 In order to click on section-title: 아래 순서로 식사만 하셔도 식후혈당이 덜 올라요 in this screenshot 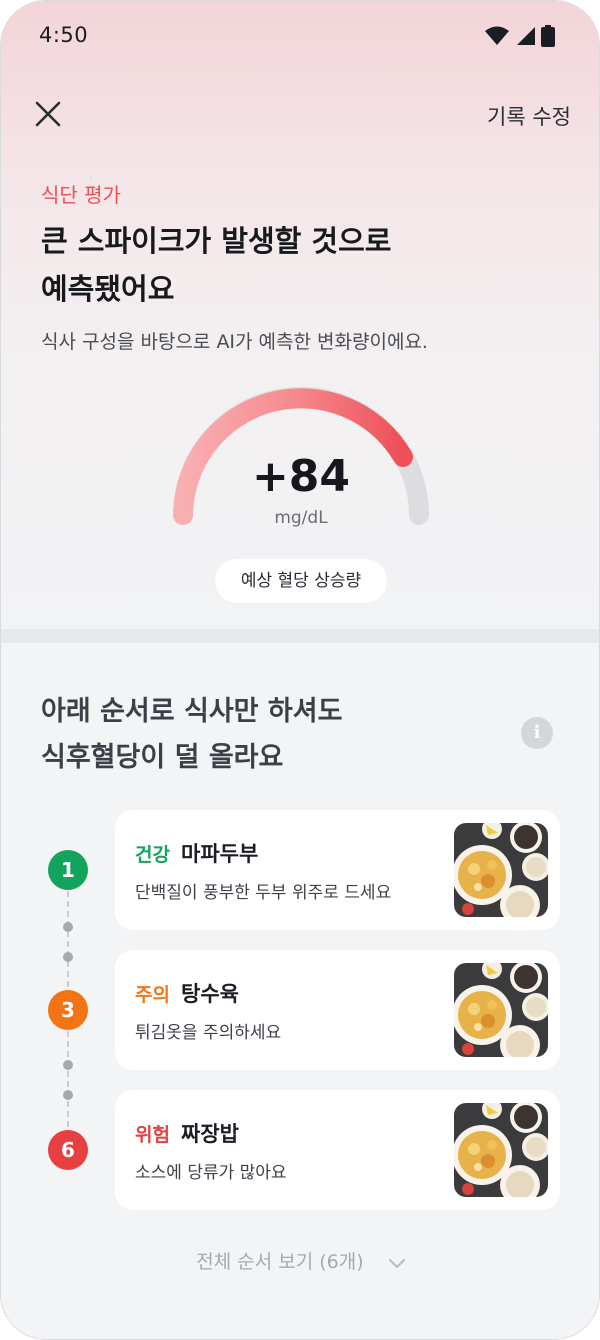, I will do `click(251, 735)`.